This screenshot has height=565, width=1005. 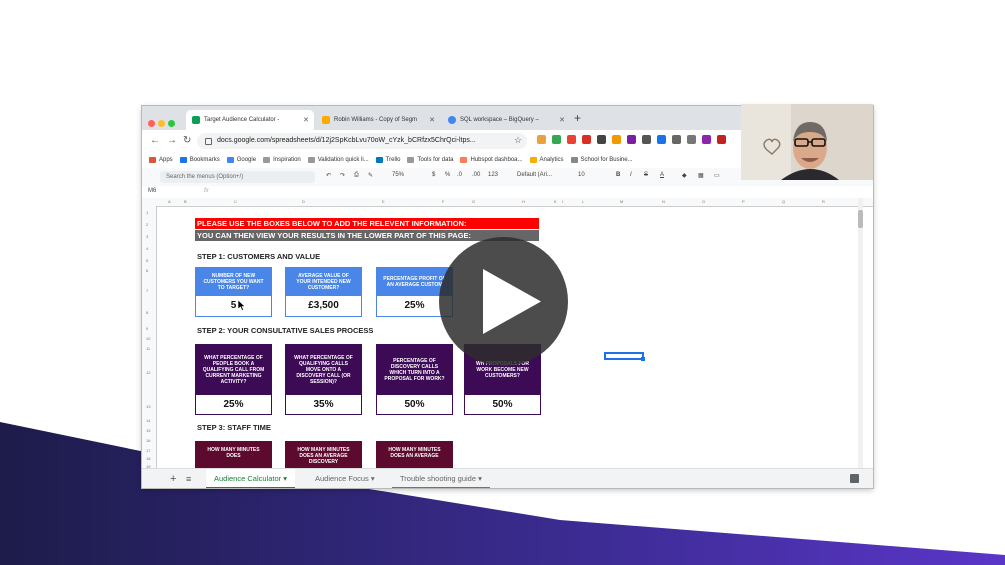 I want to click on increase-decimal-button: .00, so click(x=476, y=175).